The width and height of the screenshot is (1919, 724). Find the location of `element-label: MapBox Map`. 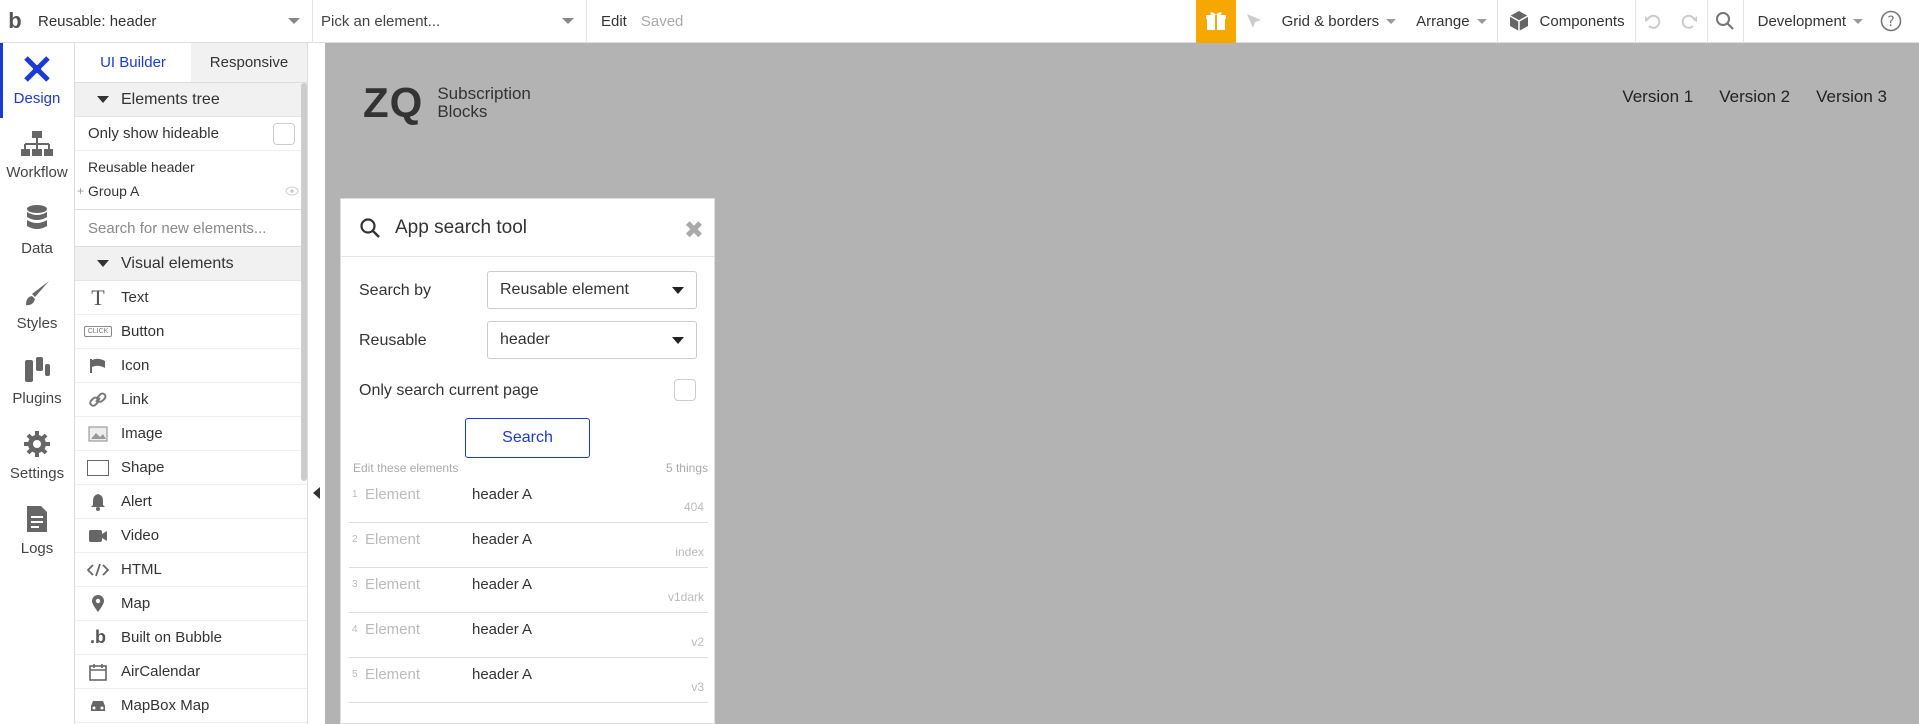

element-label: MapBox Map is located at coordinates (165, 705).